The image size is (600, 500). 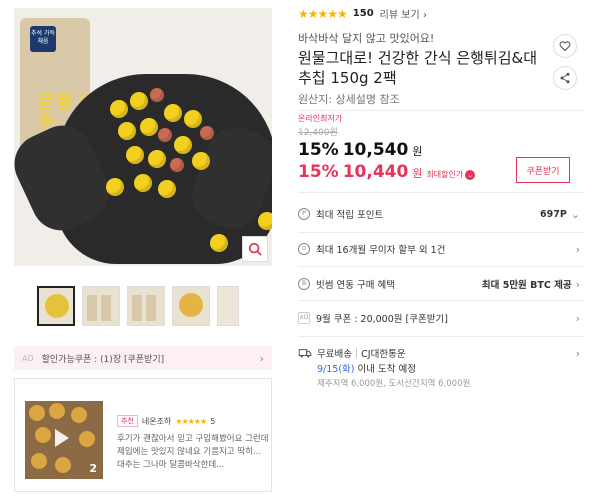 I want to click on shipping-type: 무료배송, so click(x=334, y=354).